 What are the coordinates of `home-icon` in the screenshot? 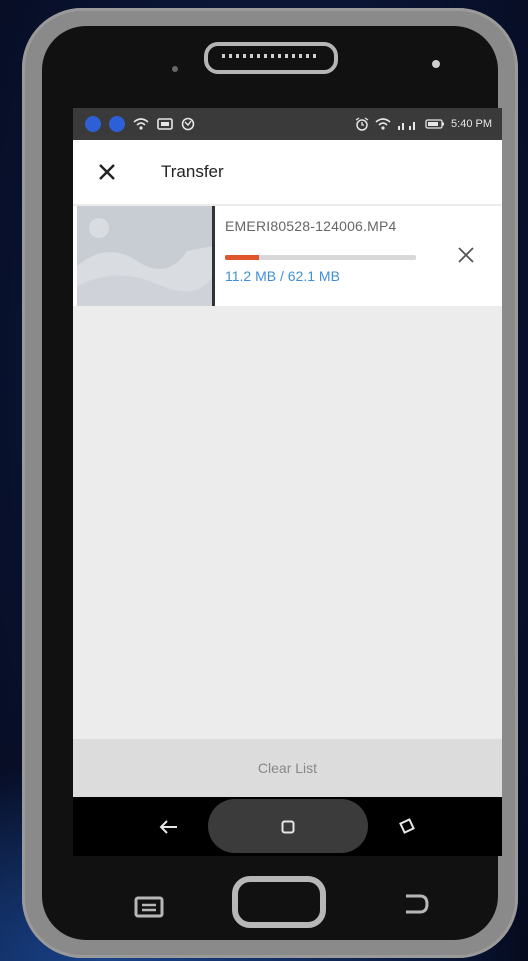 It's located at (288, 827).